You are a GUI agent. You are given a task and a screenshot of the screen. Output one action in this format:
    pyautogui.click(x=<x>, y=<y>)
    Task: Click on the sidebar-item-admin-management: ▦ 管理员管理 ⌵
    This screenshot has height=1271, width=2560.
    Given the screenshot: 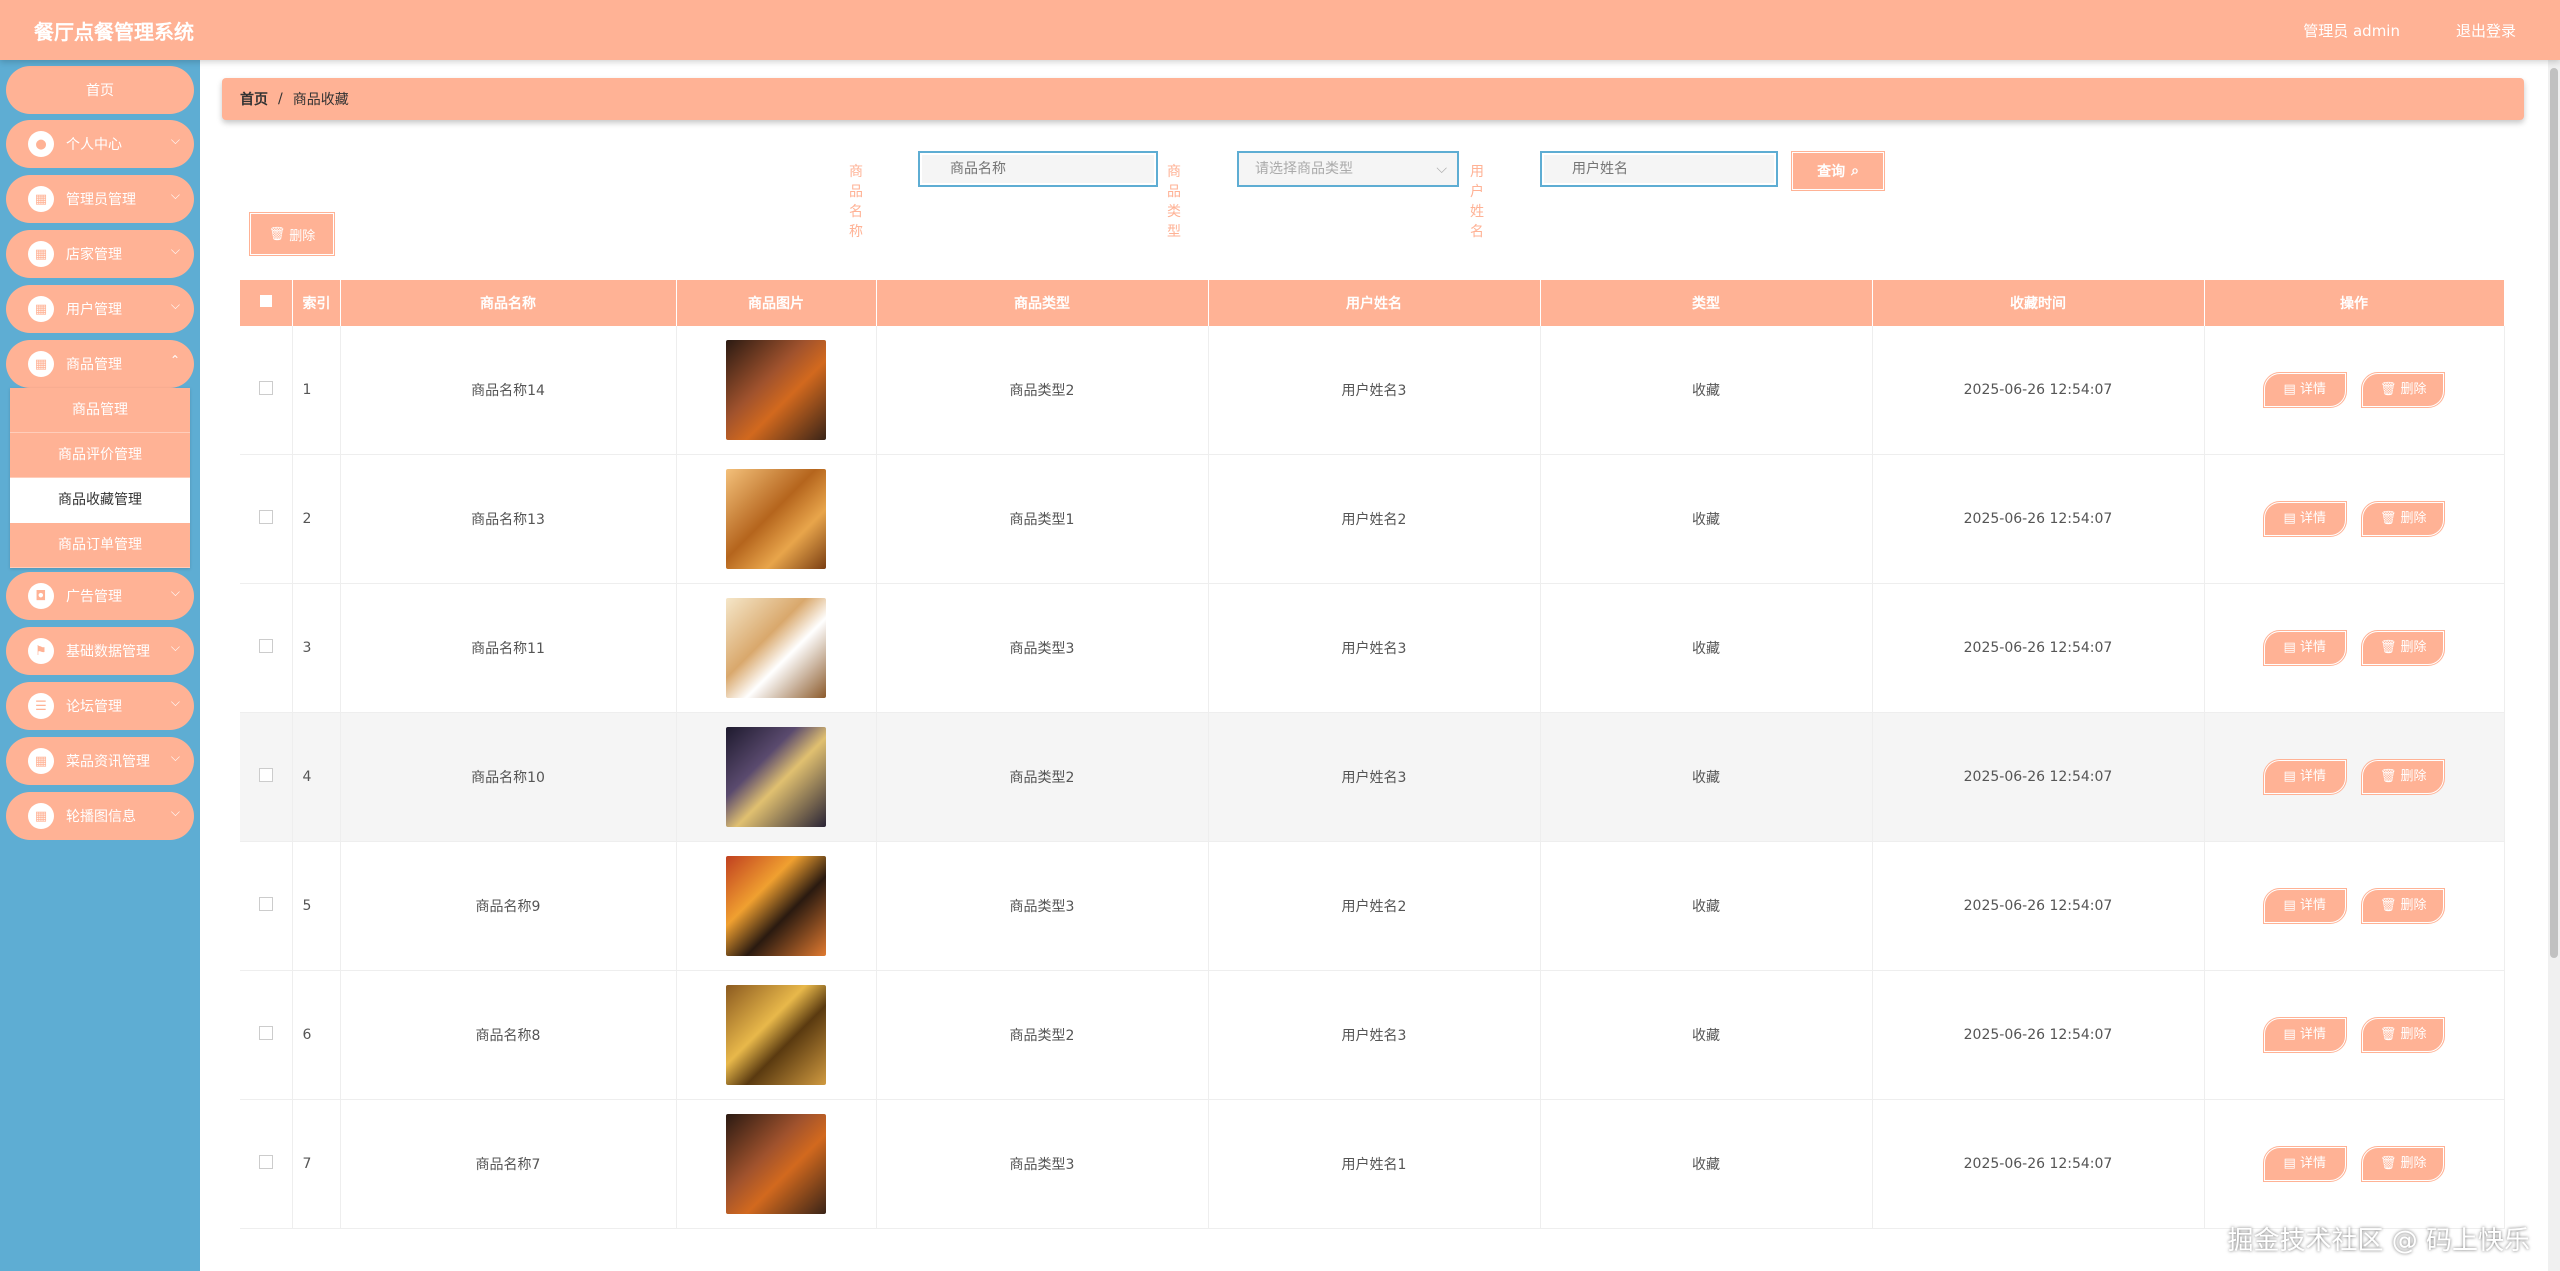 What is the action you would take?
    pyautogui.click(x=100, y=199)
    